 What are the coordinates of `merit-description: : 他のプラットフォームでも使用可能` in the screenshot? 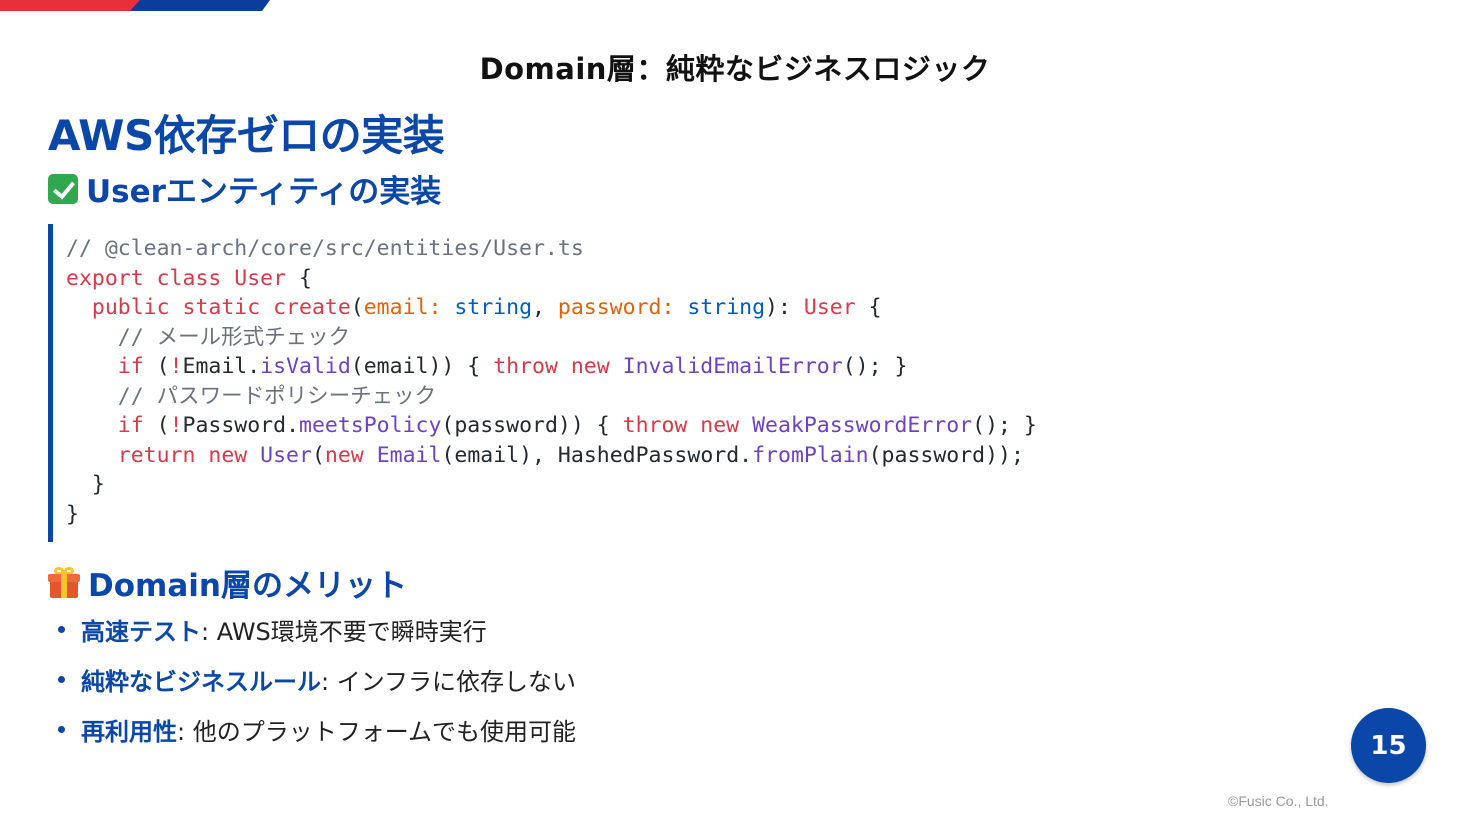 It's located at (376, 731).